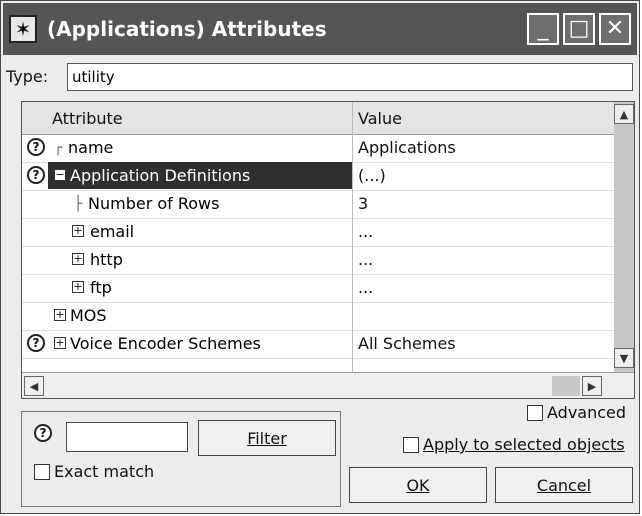 The width and height of the screenshot is (642, 516). I want to click on filter-button: Filter, so click(267, 438).